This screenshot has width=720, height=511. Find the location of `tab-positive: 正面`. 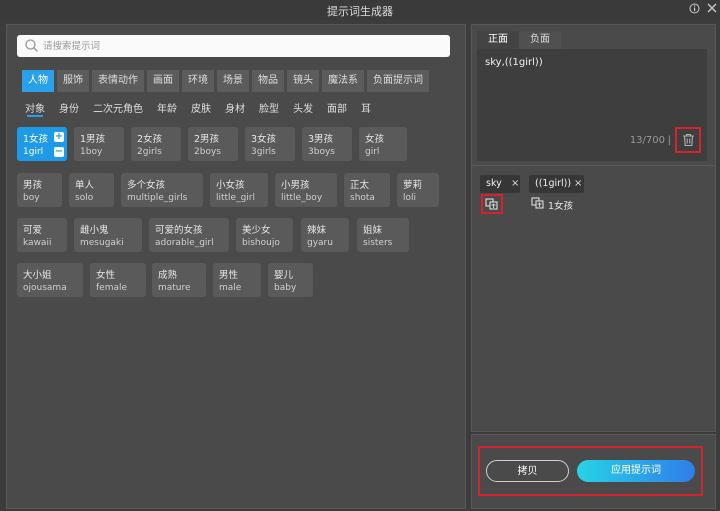

tab-positive: 正面 is located at coordinates (498, 40).